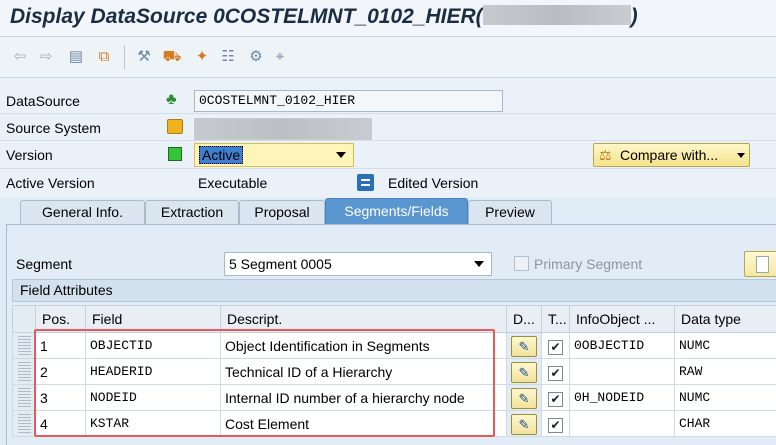 This screenshot has height=445, width=776. What do you see at coordinates (282, 212) in the screenshot?
I see `tab-proposal: Proposal` at bounding box center [282, 212].